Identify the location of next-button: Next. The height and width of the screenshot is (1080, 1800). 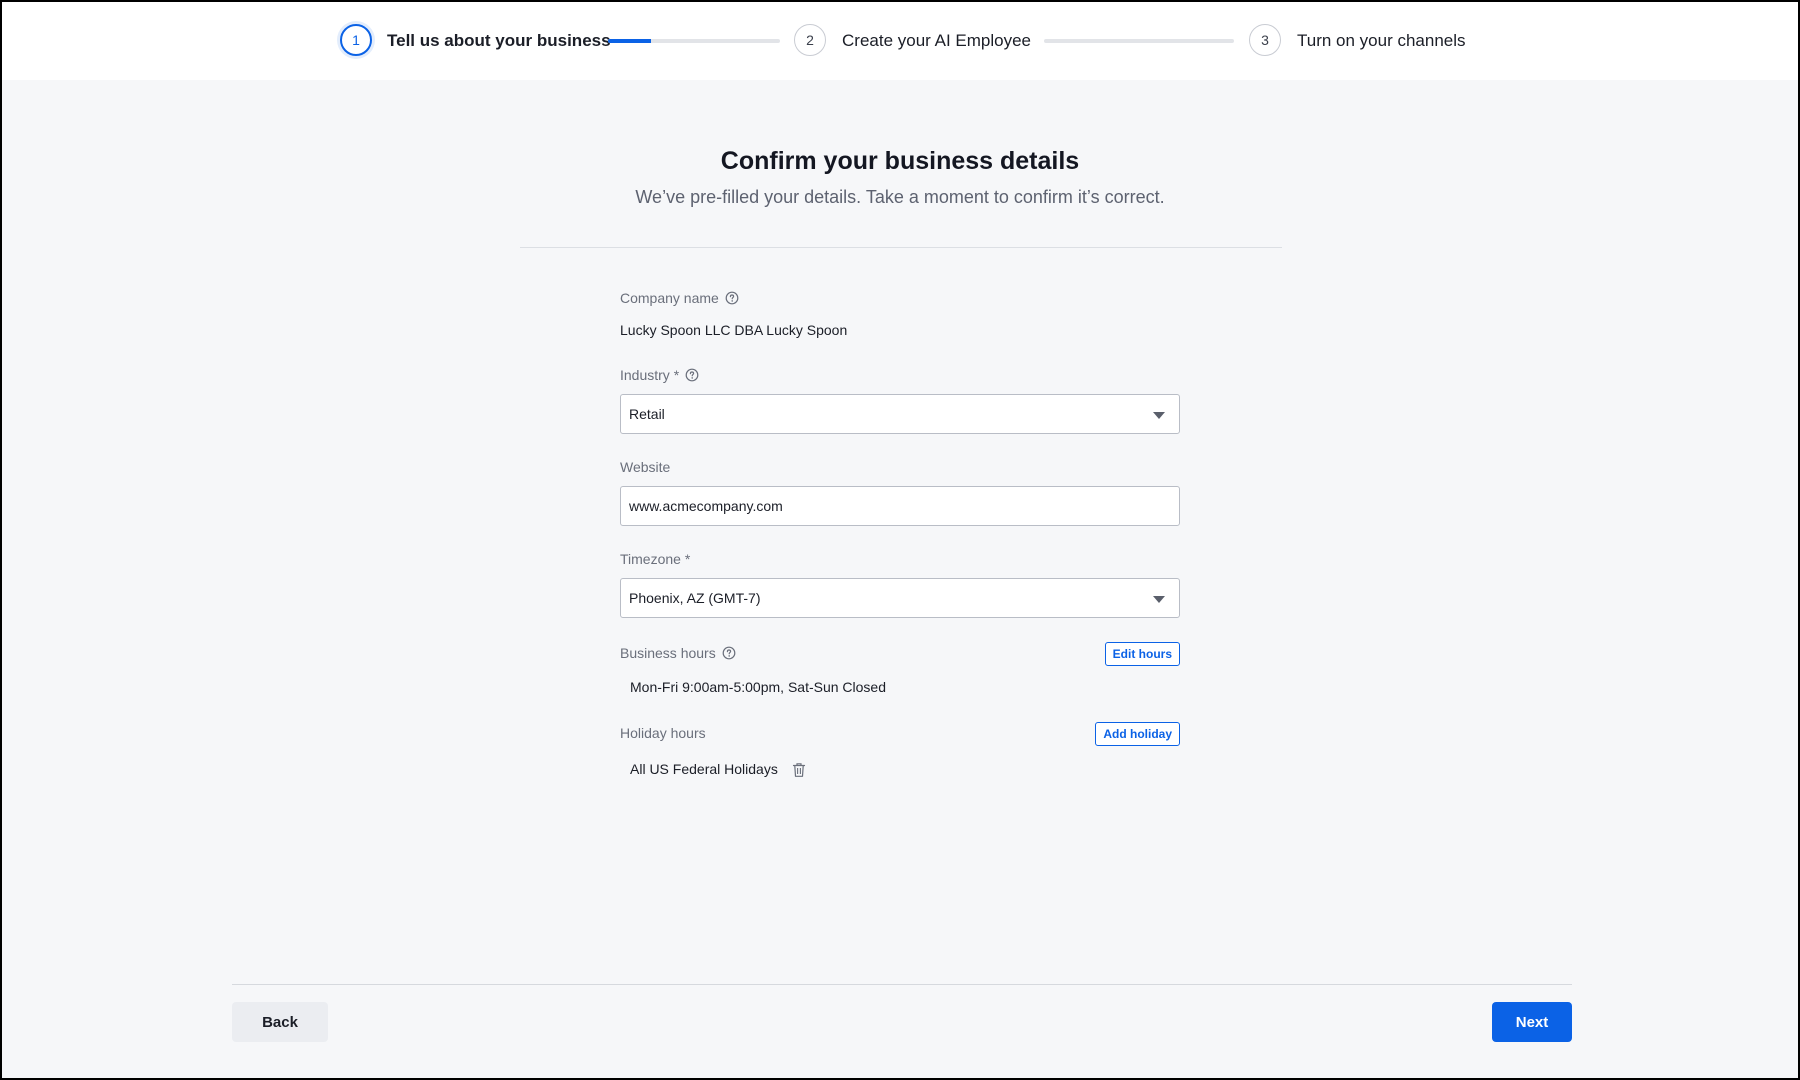
(1532, 1022).